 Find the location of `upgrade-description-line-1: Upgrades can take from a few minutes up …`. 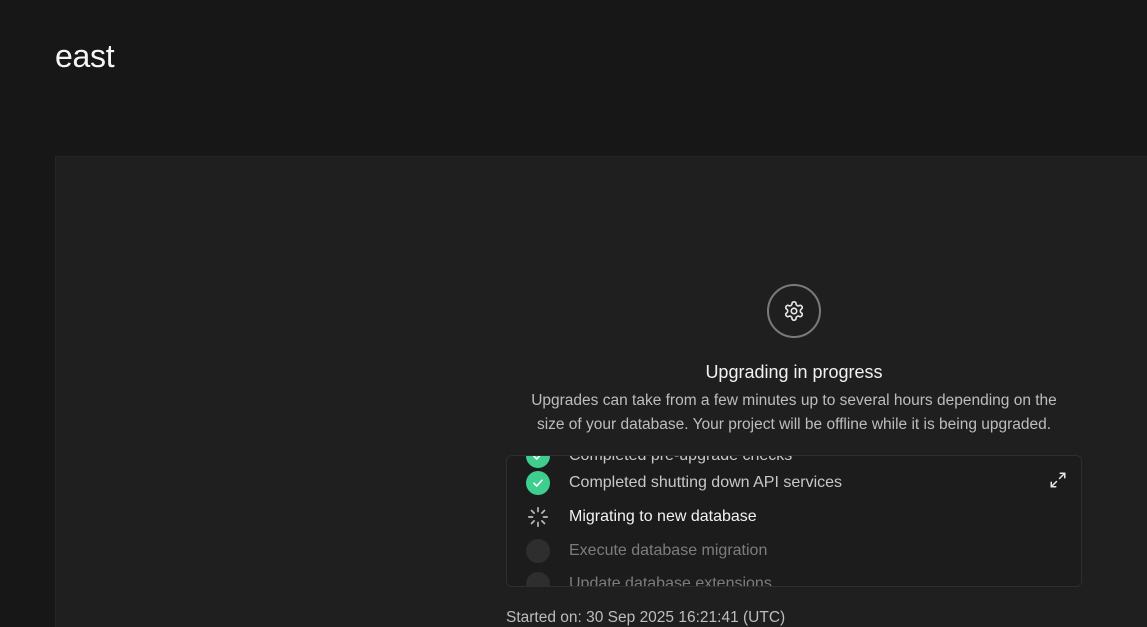

upgrade-description-line-1: Upgrades can take from a few minutes up … is located at coordinates (794, 400).